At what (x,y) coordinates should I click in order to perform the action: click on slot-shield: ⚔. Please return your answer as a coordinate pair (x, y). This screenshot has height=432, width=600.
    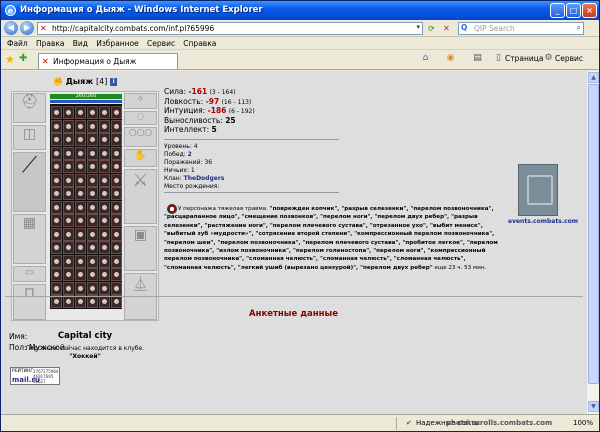
    Looking at the image, I should click on (140, 196).